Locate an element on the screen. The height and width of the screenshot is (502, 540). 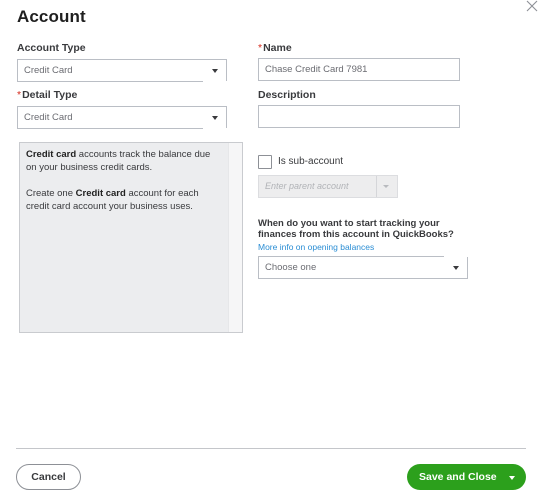
parent-account-placeholder: Enter parent account is located at coordinates (307, 186).